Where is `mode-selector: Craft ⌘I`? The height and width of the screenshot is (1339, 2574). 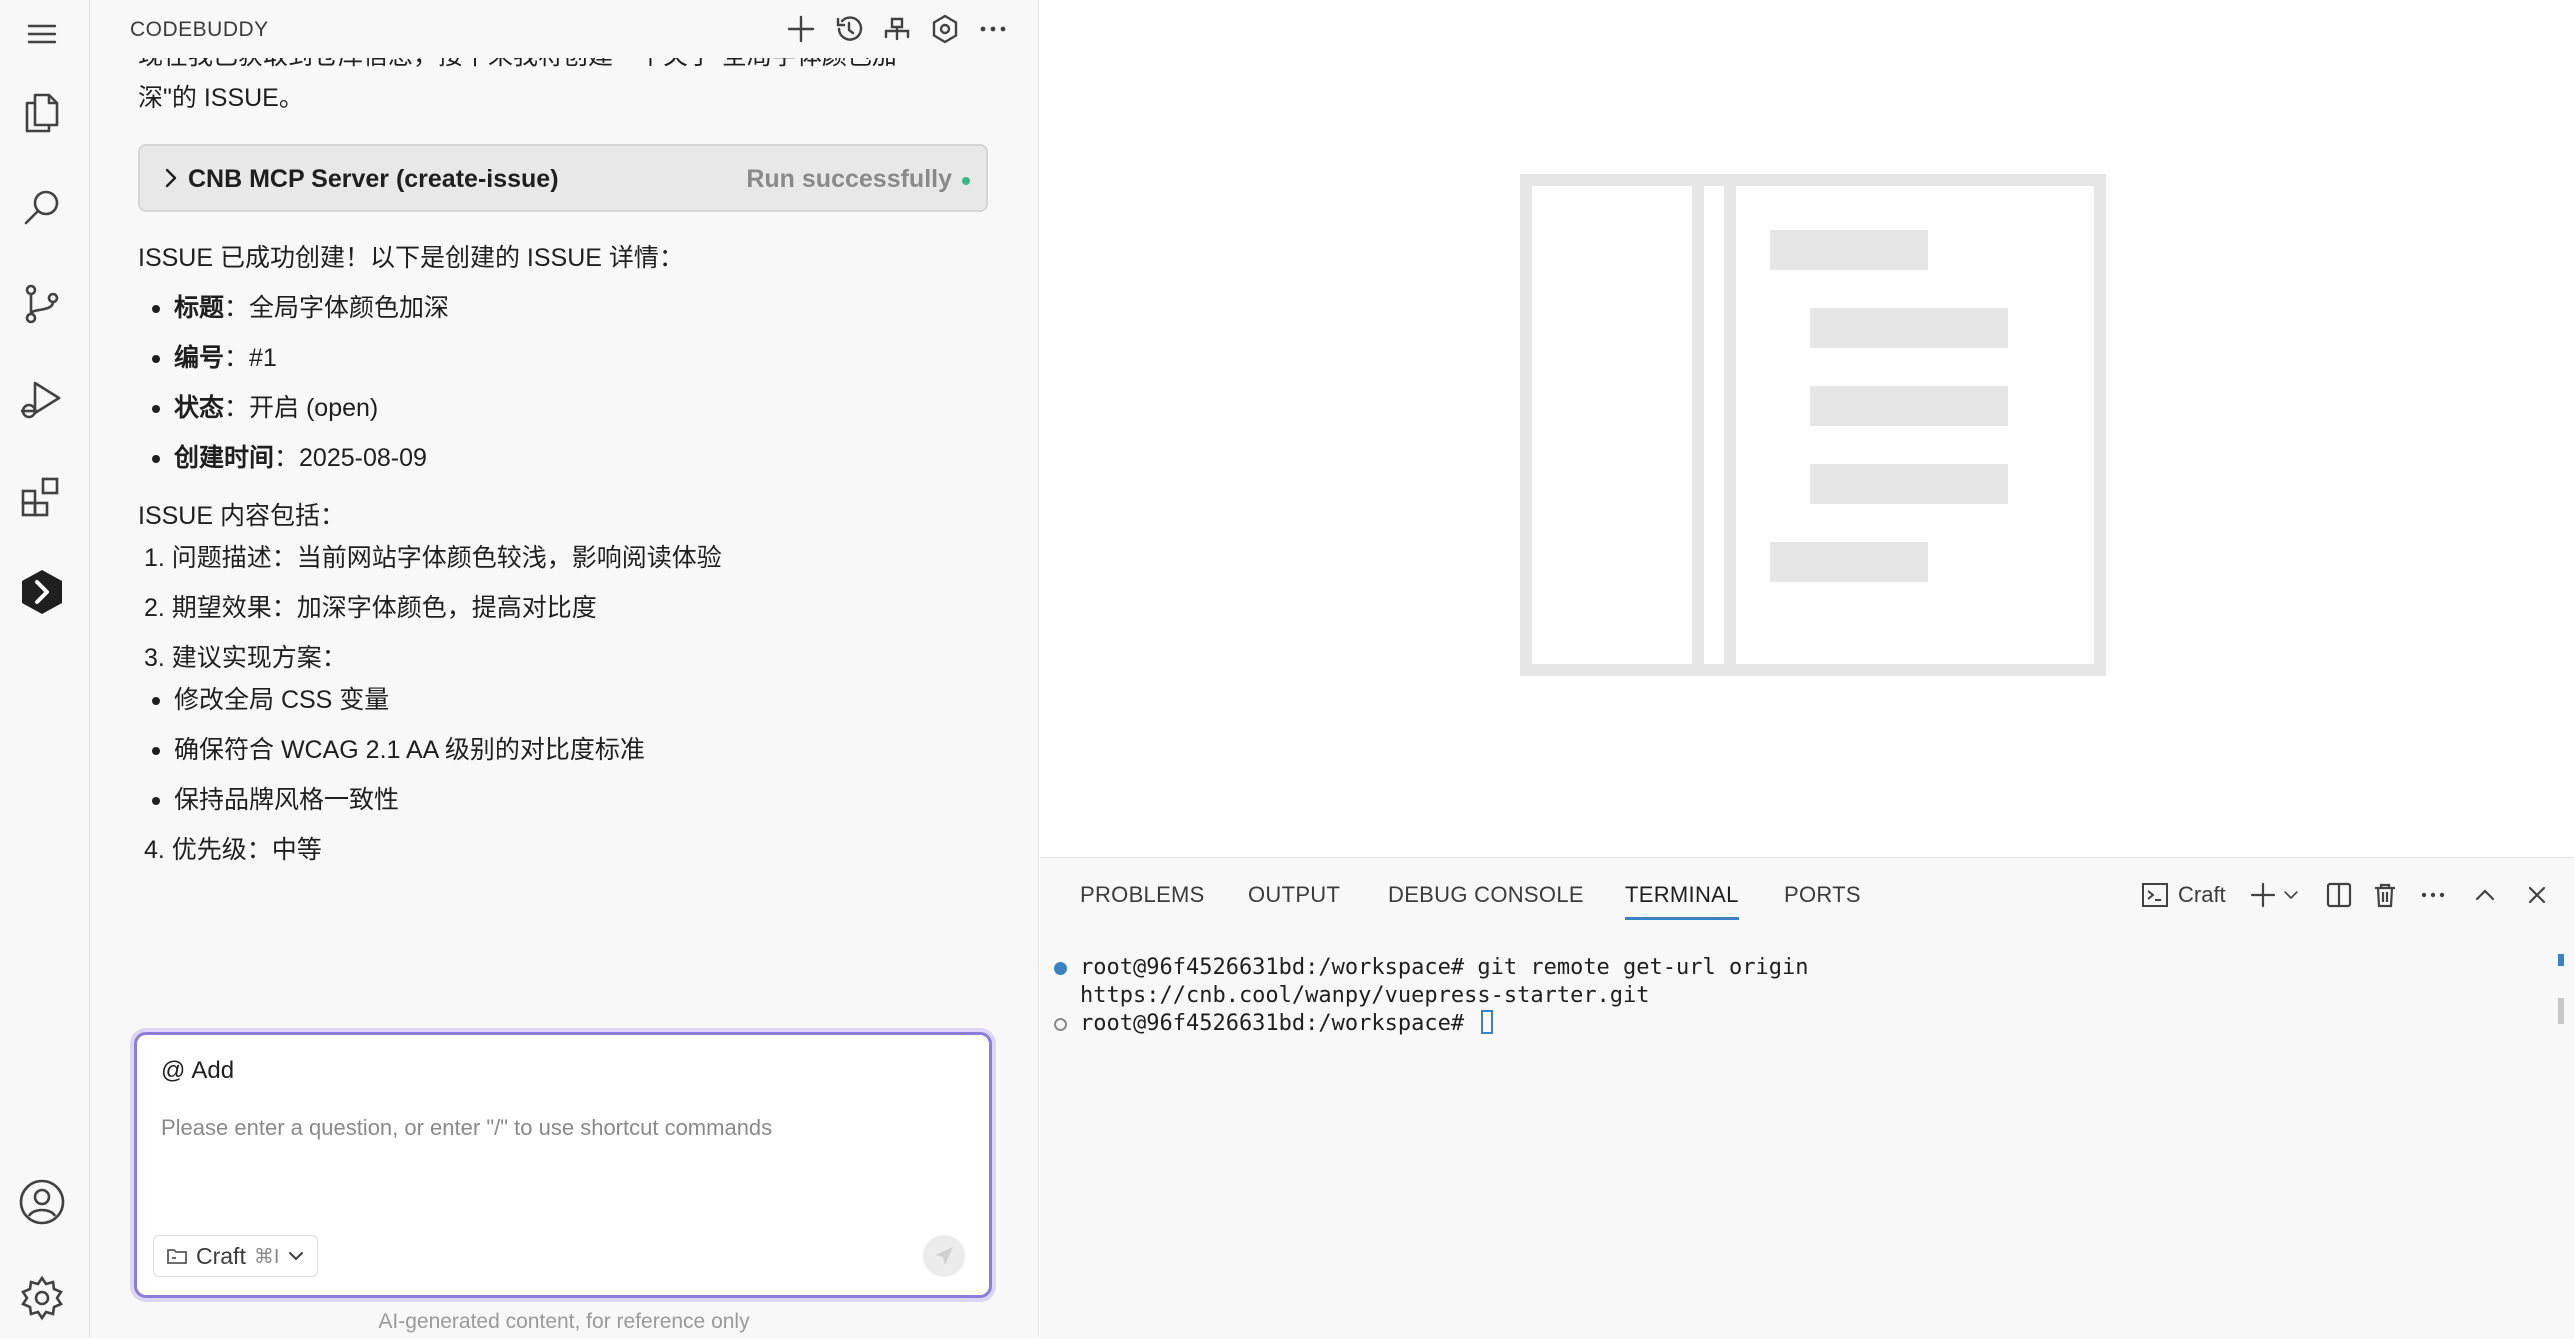 mode-selector: Craft ⌘I is located at coordinates (236, 1256).